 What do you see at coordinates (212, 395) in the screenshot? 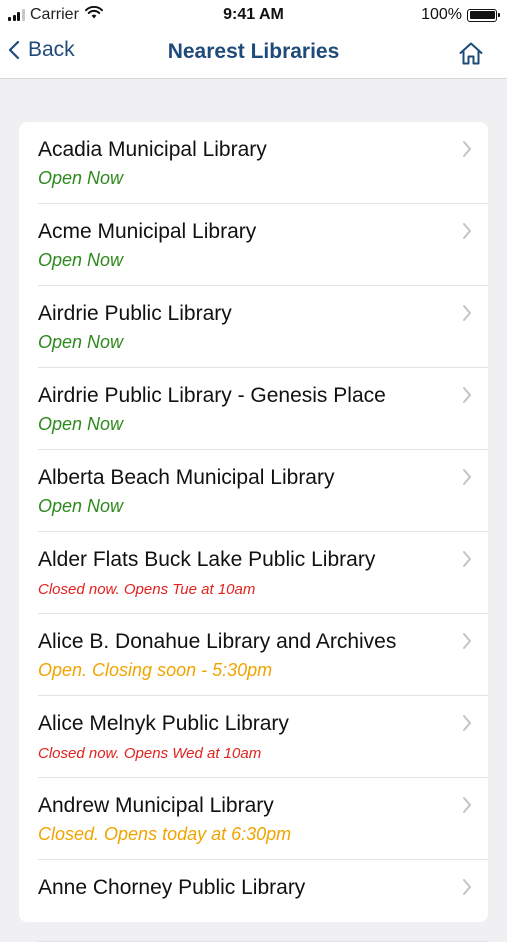
I see `library-name: Airdrie Public Library - Genesis Place` at bounding box center [212, 395].